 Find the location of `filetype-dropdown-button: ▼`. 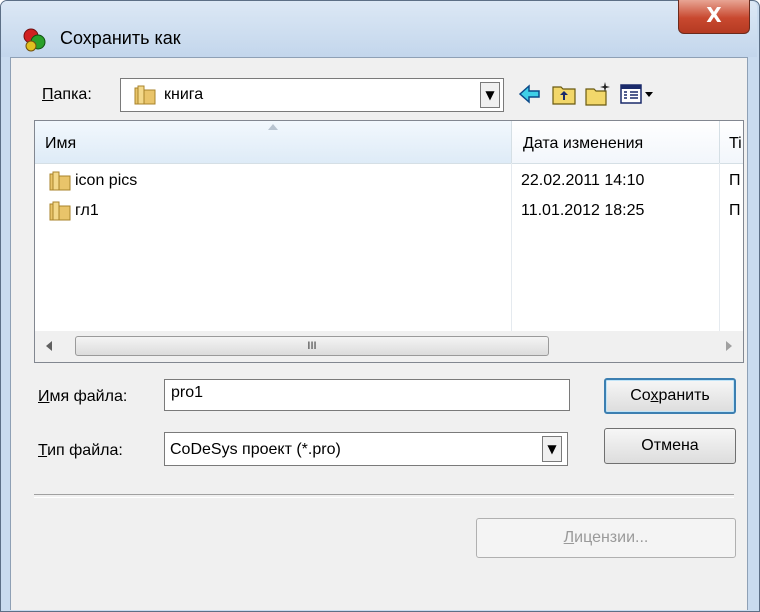

filetype-dropdown-button: ▼ is located at coordinates (552, 449).